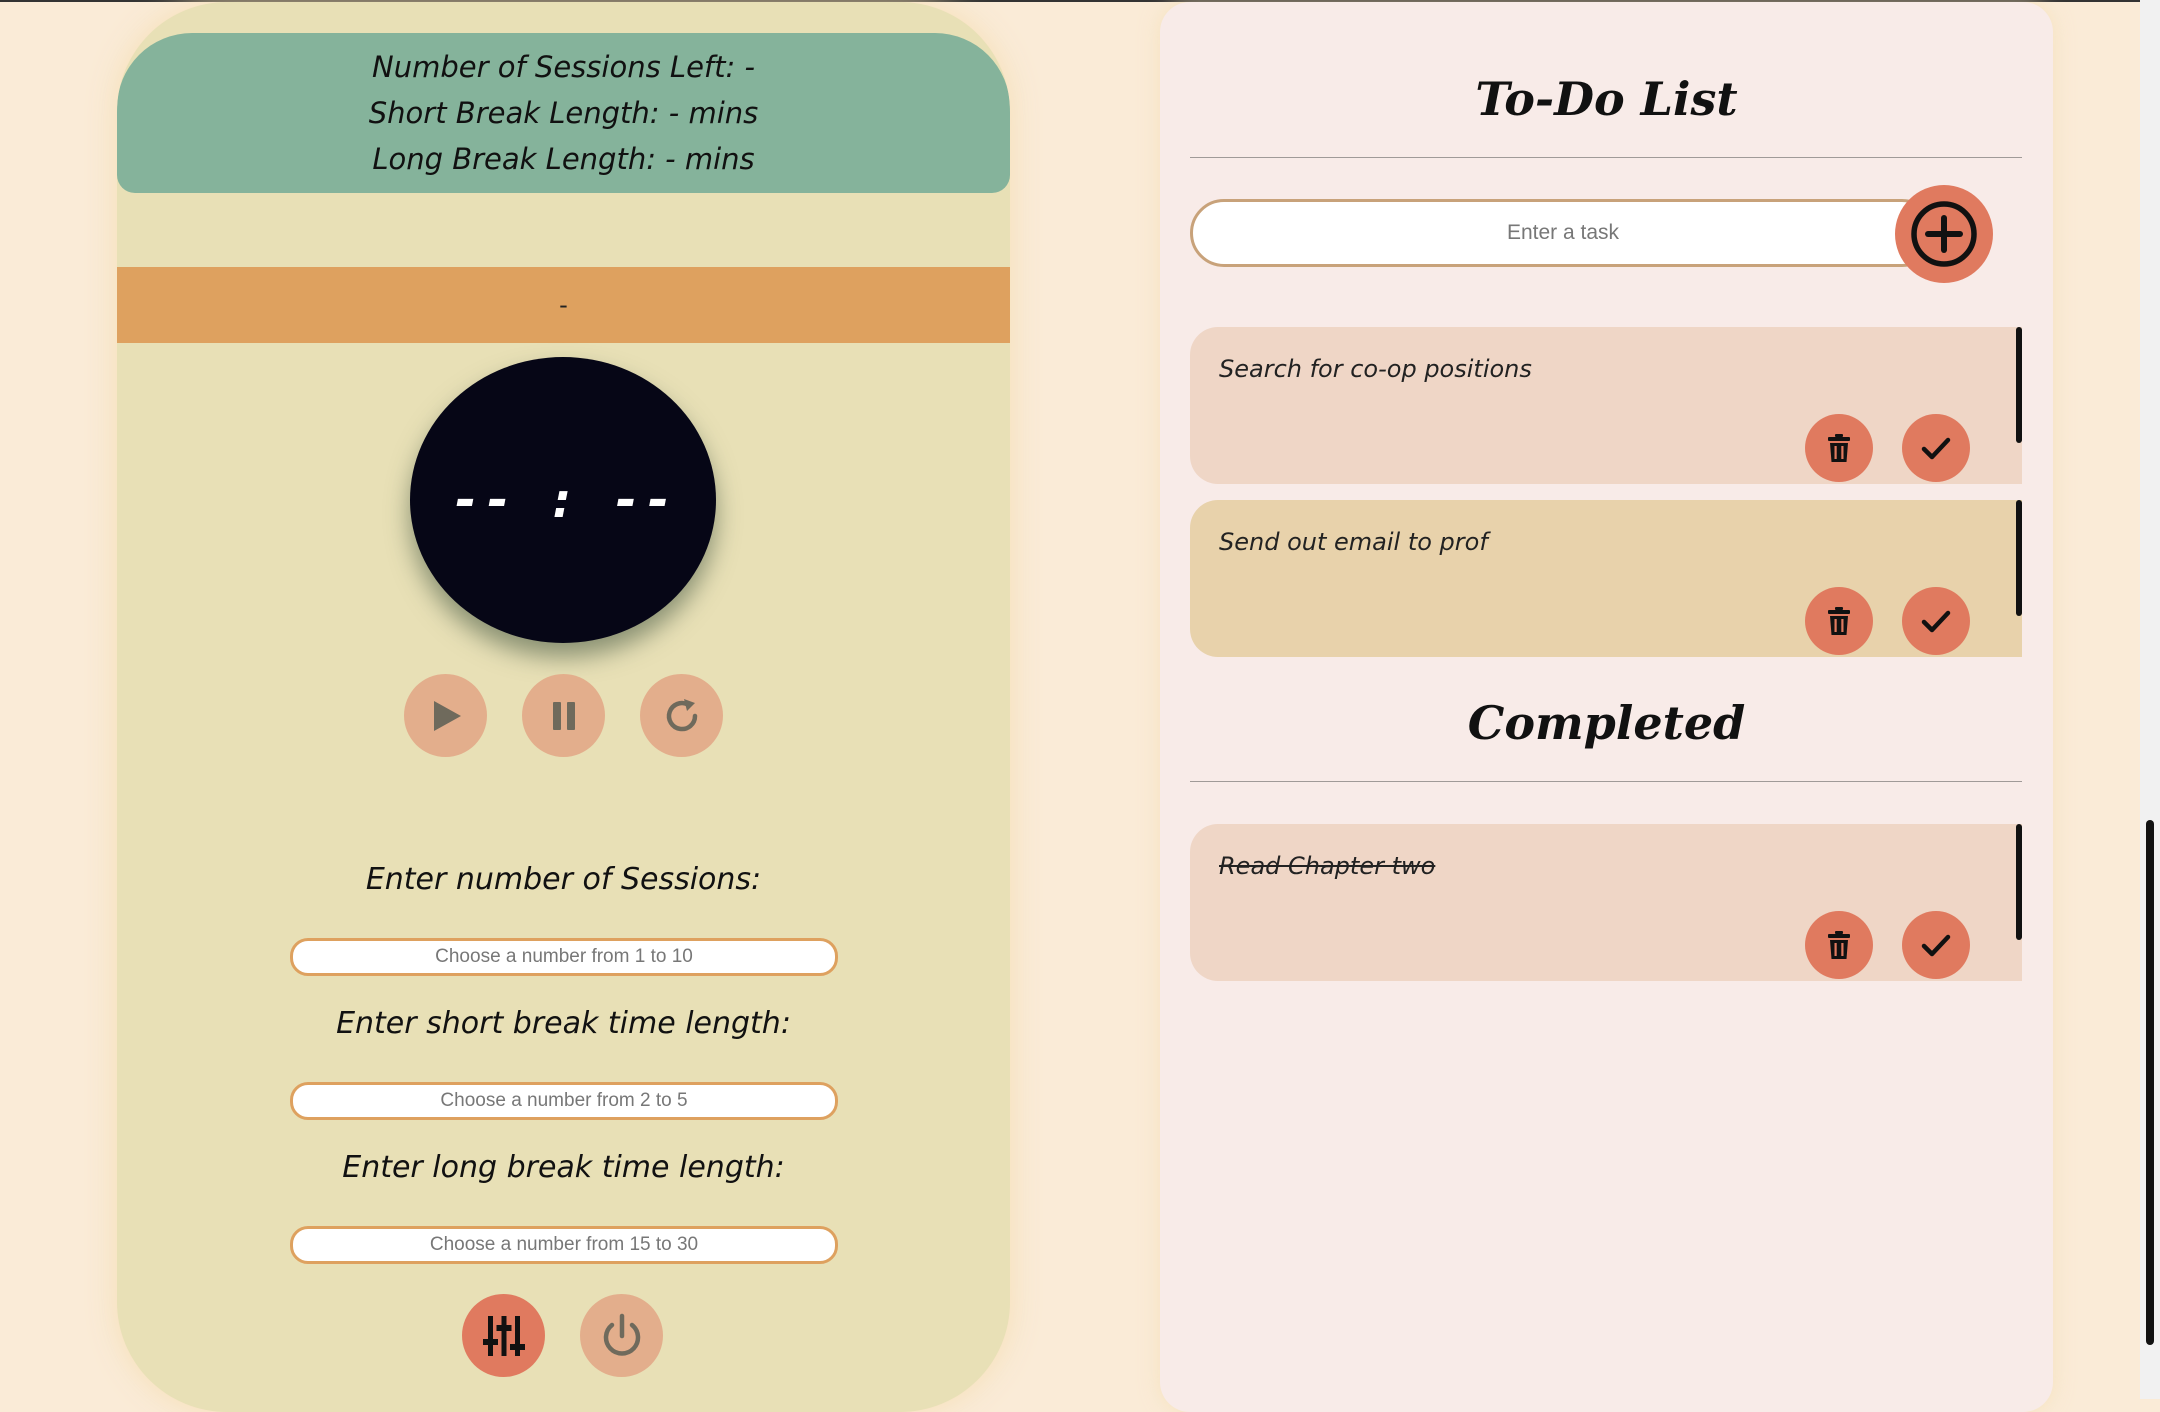  I want to click on pause-button, so click(563, 715).